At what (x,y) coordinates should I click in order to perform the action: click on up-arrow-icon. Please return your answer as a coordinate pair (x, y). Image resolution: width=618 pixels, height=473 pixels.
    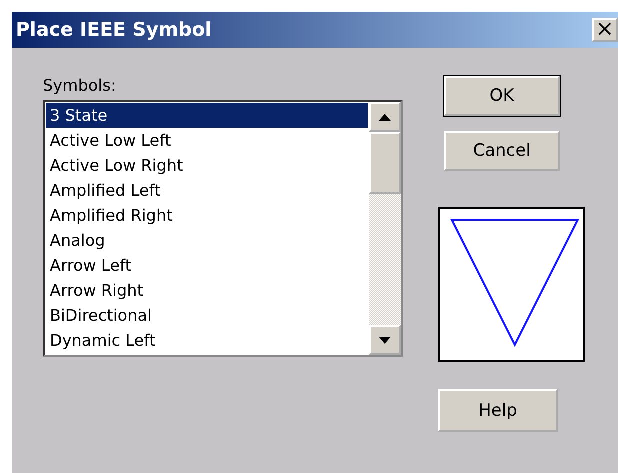
    Looking at the image, I should click on (385, 117).